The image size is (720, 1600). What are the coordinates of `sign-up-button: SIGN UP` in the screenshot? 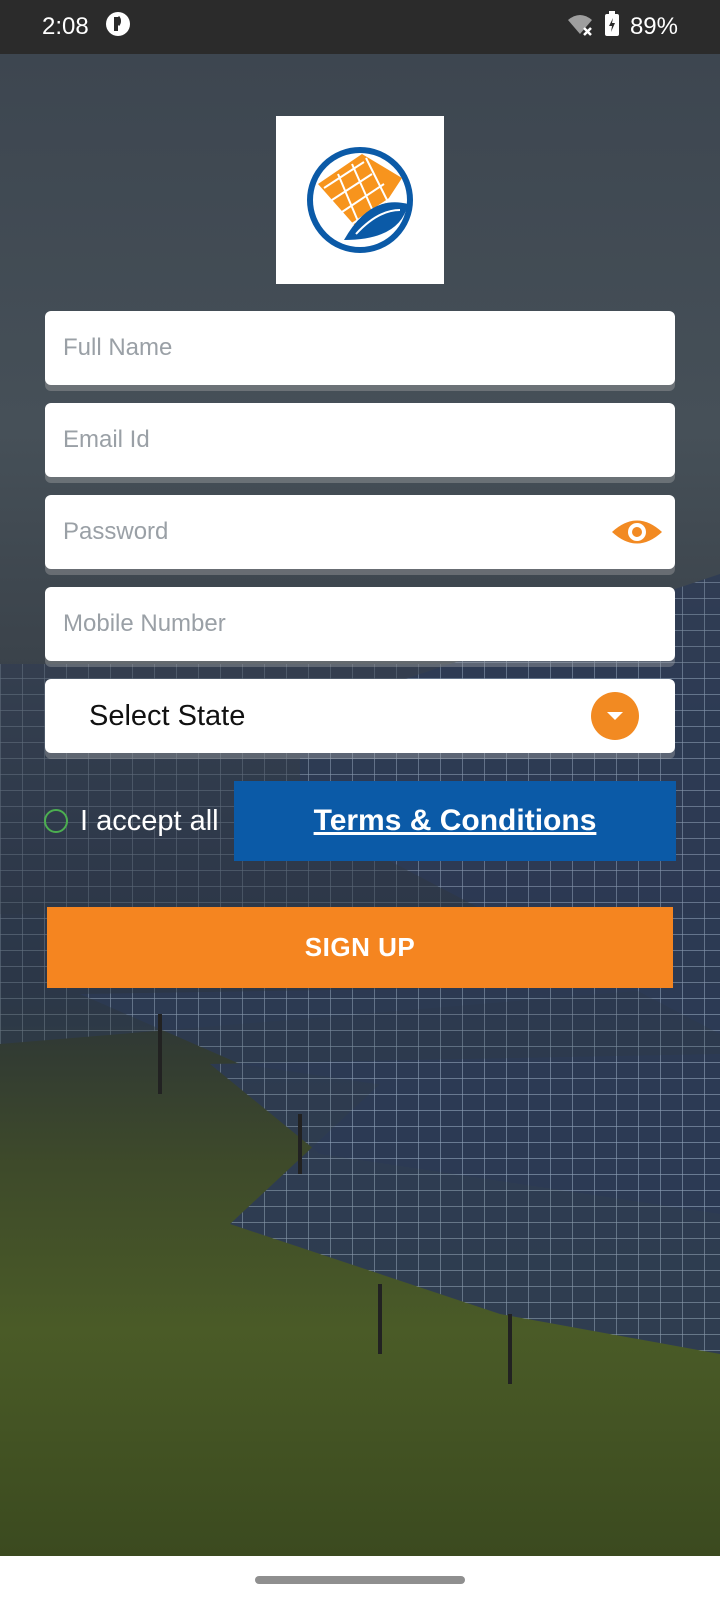 It's located at (360, 947).